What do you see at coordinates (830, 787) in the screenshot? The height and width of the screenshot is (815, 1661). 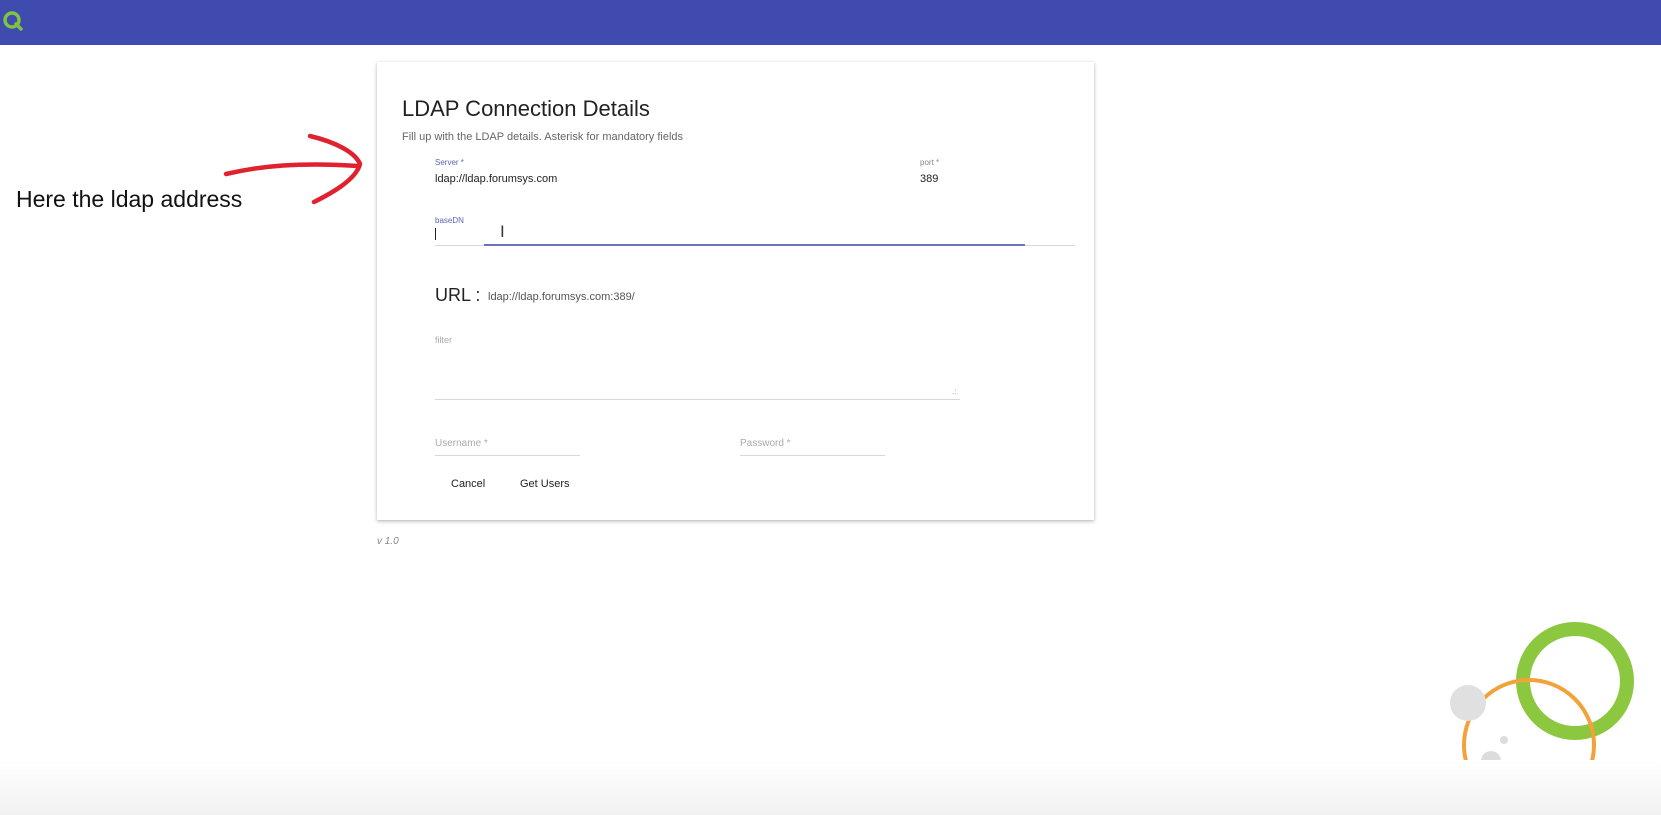 I see `bottom-fade` at bounding box center [830, 787].